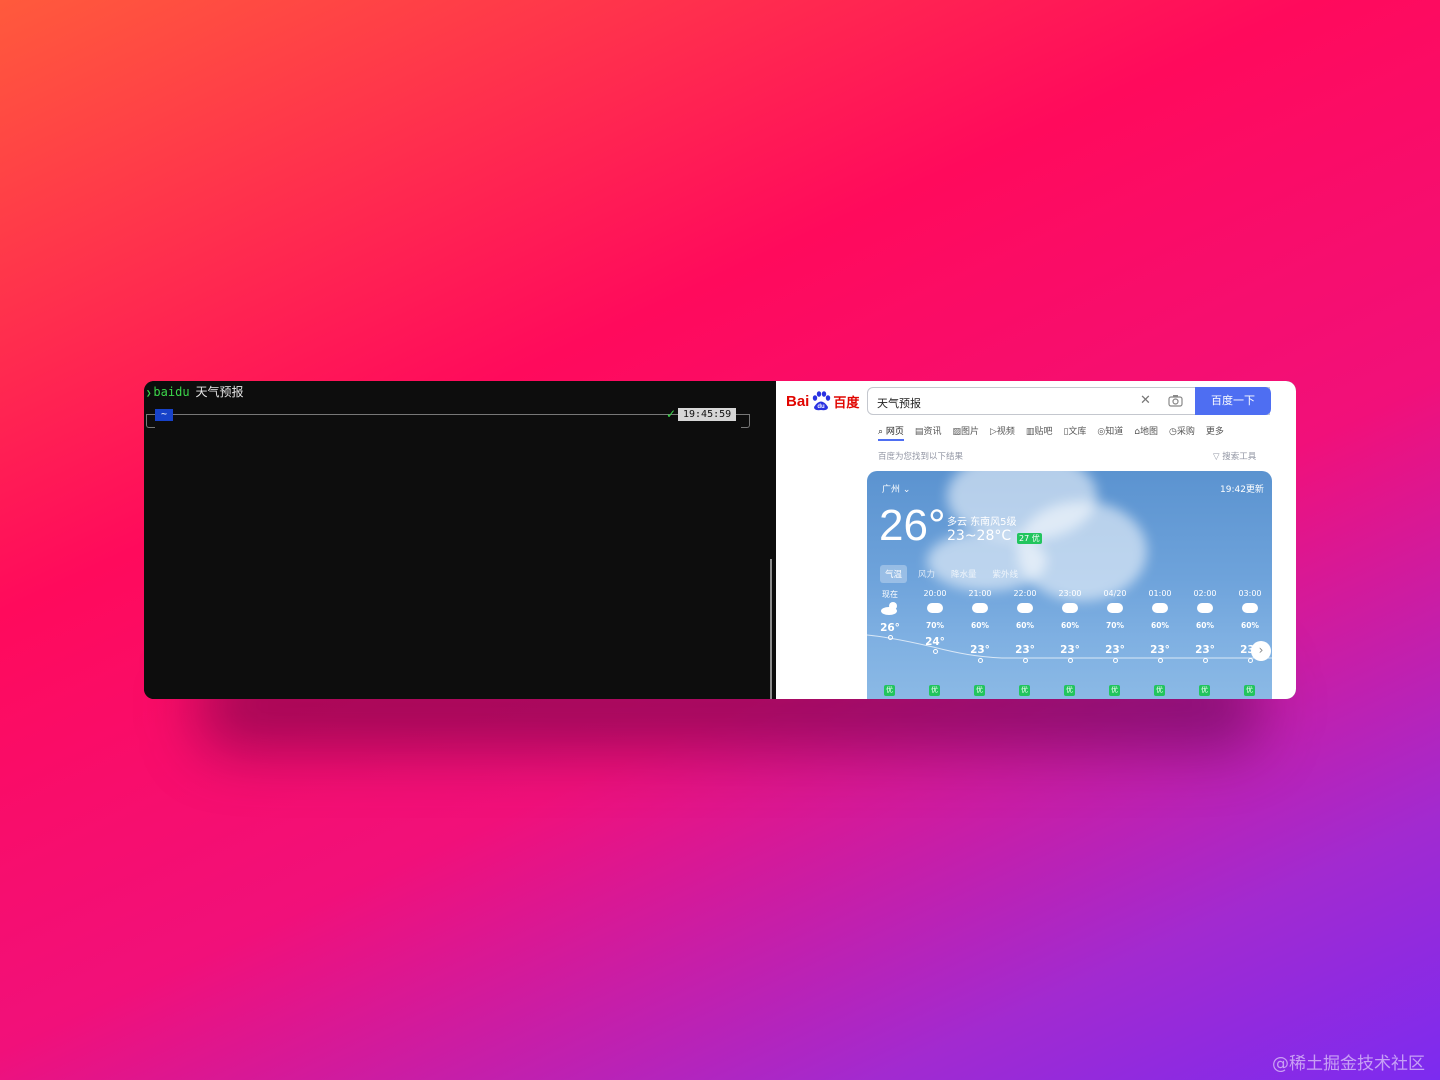 The width and height of the screenshot is (1440, 1080). I want to click on prompt-rule, so click(447, 414).